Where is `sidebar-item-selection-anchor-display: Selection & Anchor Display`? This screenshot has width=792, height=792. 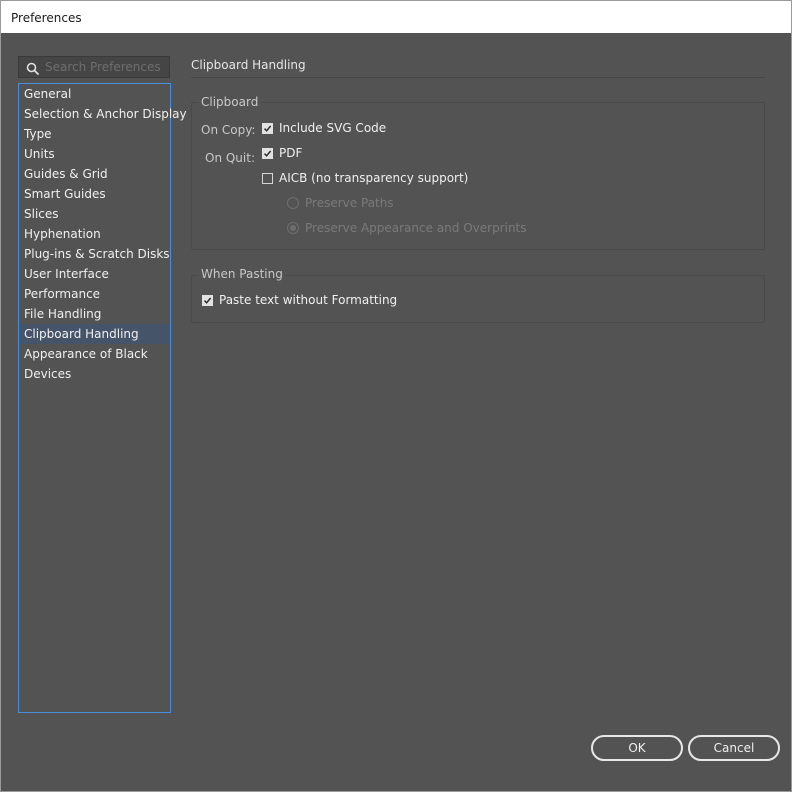
sidebar-item-selection-anchor-display: Selection & Anchor Display is located at coordinates (103, 114).